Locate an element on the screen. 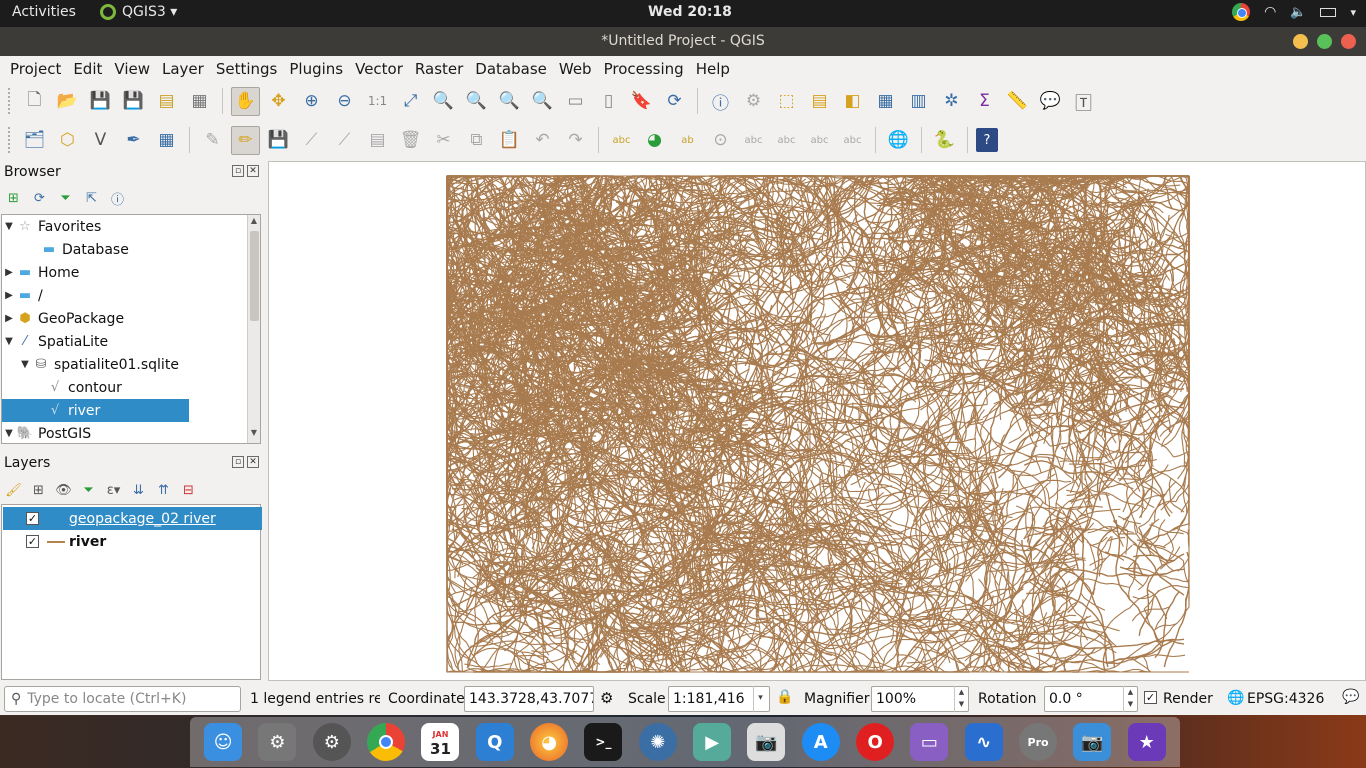  menu-edit: Edit is located at coordinates (87, 69).